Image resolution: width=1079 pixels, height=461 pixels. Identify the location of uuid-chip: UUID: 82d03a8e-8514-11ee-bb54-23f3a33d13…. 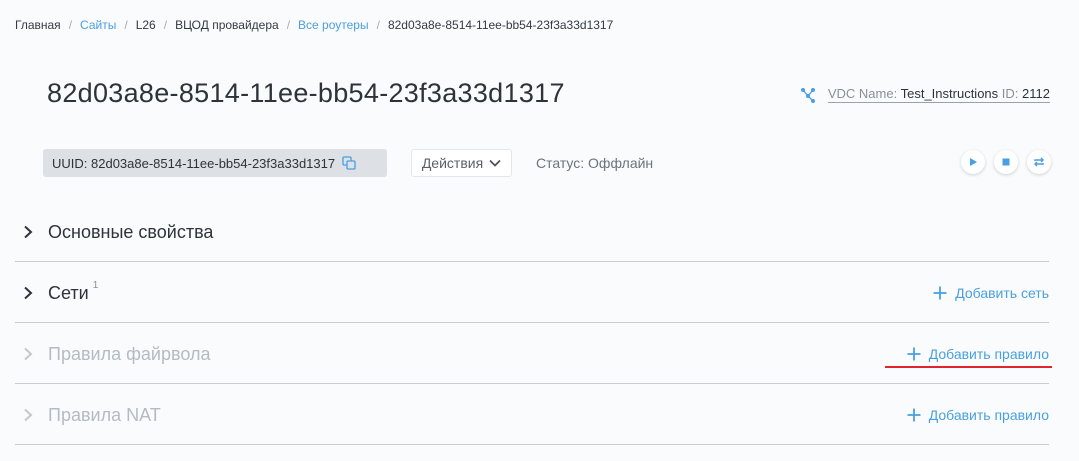
(215, 163).